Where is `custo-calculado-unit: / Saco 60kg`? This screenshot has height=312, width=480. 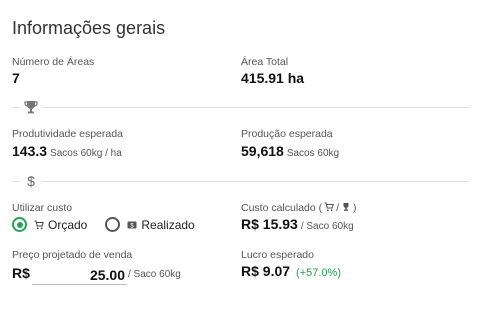
custo-calculado-unit: / Saco 60kg is located at coordinates (327, 226).